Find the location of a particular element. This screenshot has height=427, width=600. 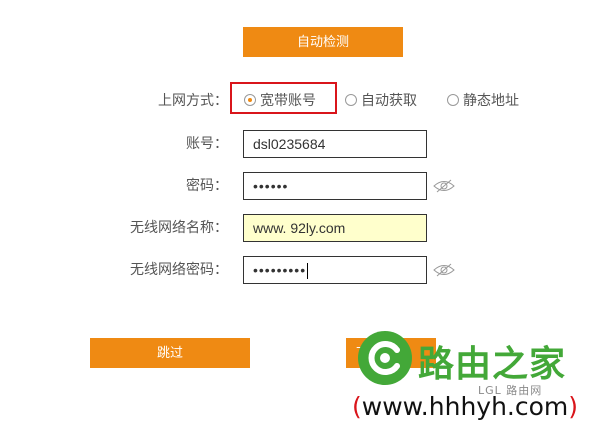

radio-dhcp: 自动获取 is located at coordinates (381, 101).